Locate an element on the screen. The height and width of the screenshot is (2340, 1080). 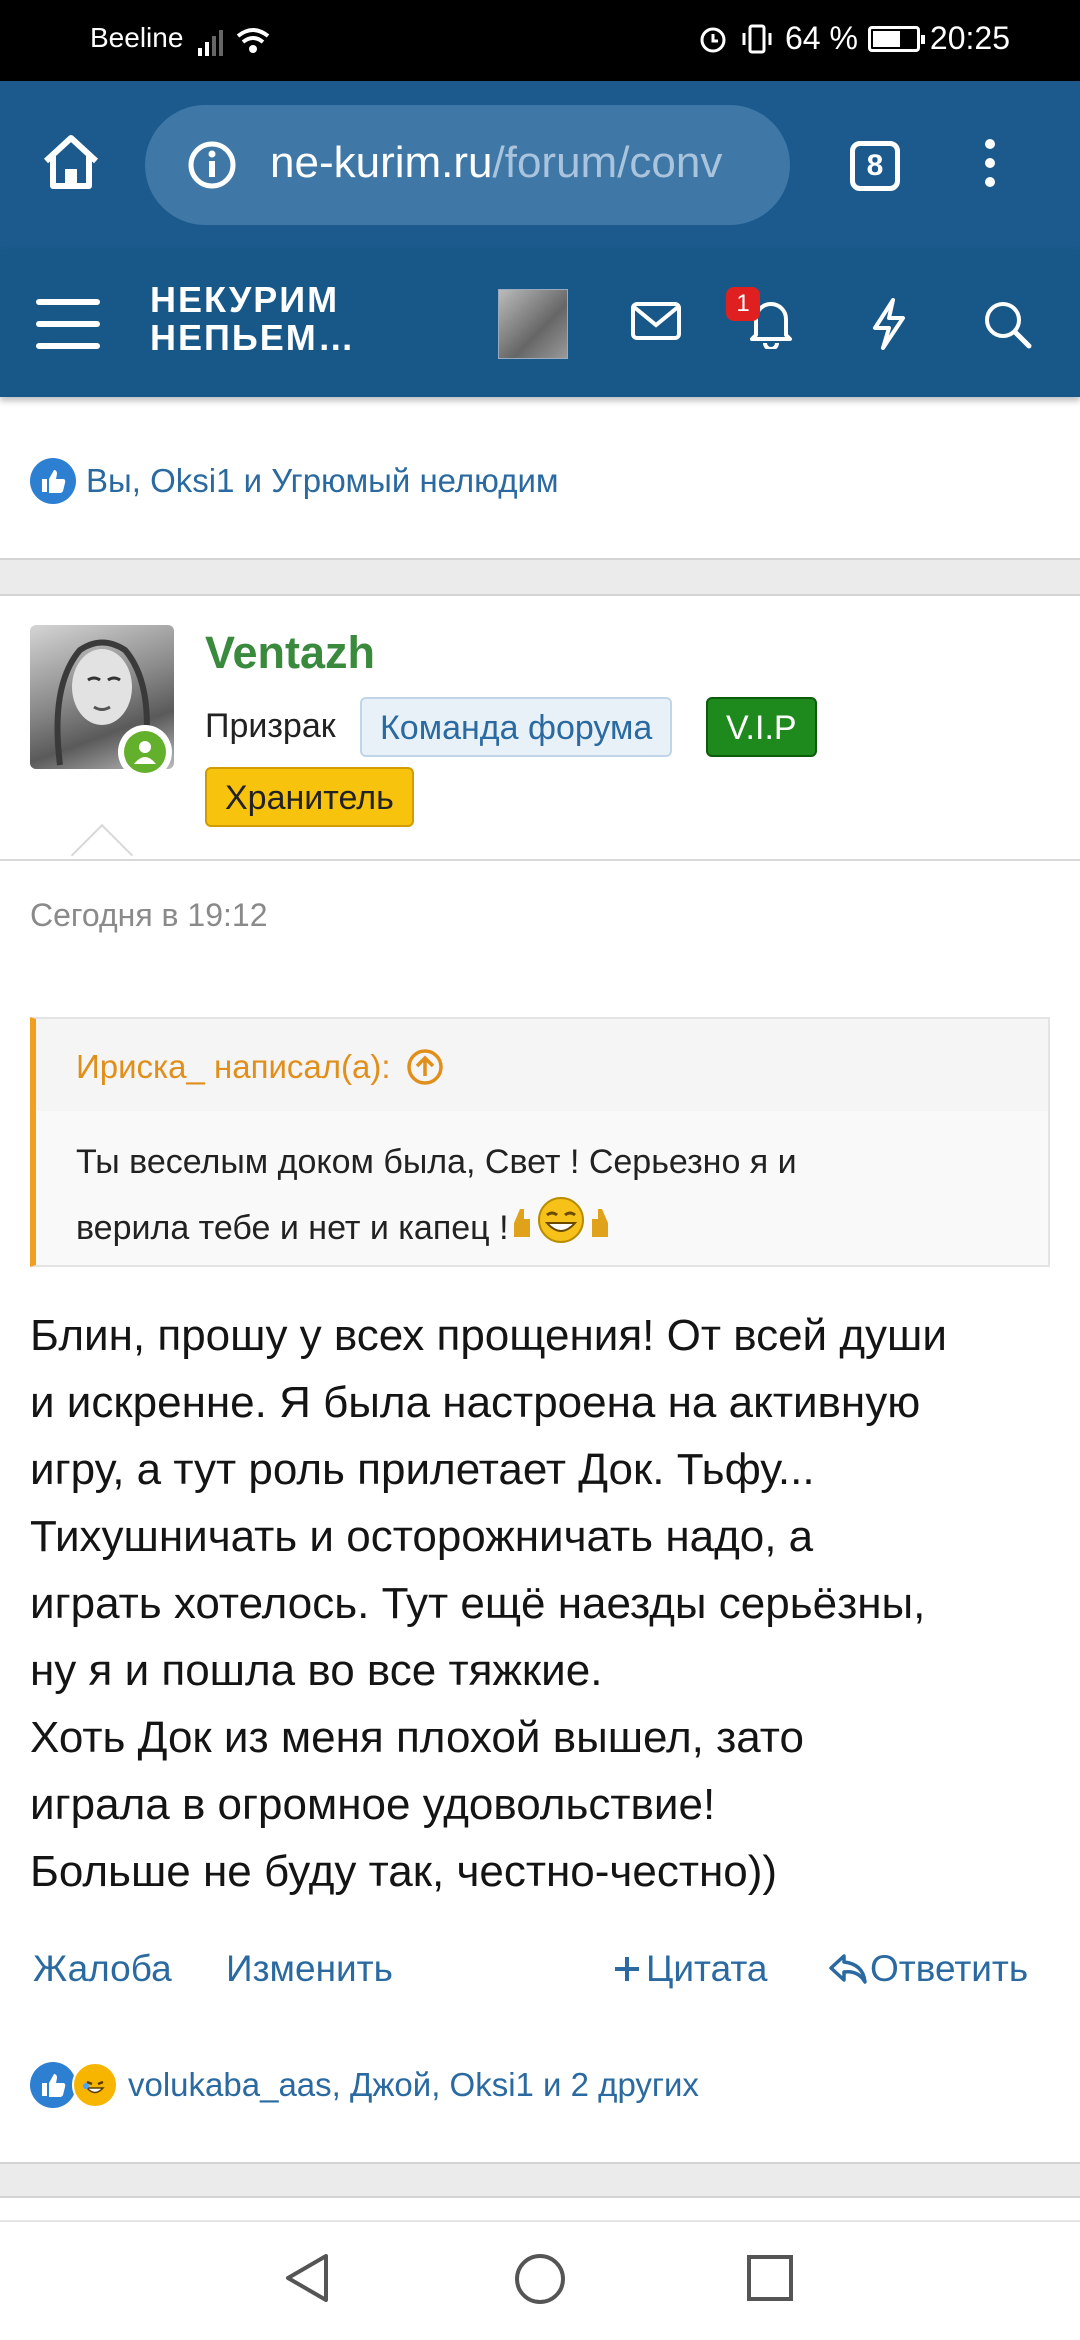
browser-toolbar: ne-kurim.ru/forum/conv 8 is located at coordinates (540, 165).